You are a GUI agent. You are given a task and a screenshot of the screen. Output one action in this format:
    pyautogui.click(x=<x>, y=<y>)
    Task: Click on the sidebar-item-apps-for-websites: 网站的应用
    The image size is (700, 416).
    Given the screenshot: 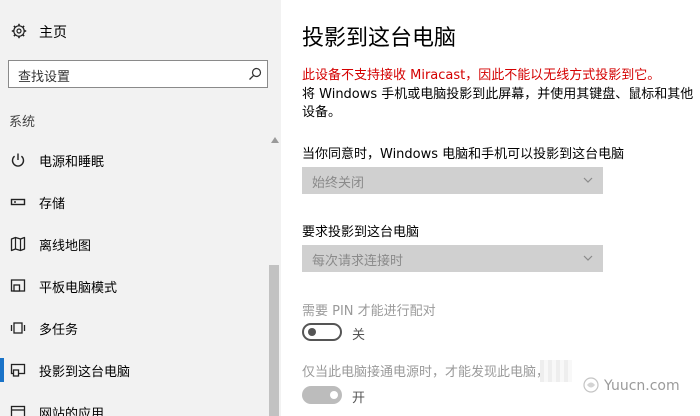 What is the action you would take?
    pyautogui.click(x=134, y=404)
    